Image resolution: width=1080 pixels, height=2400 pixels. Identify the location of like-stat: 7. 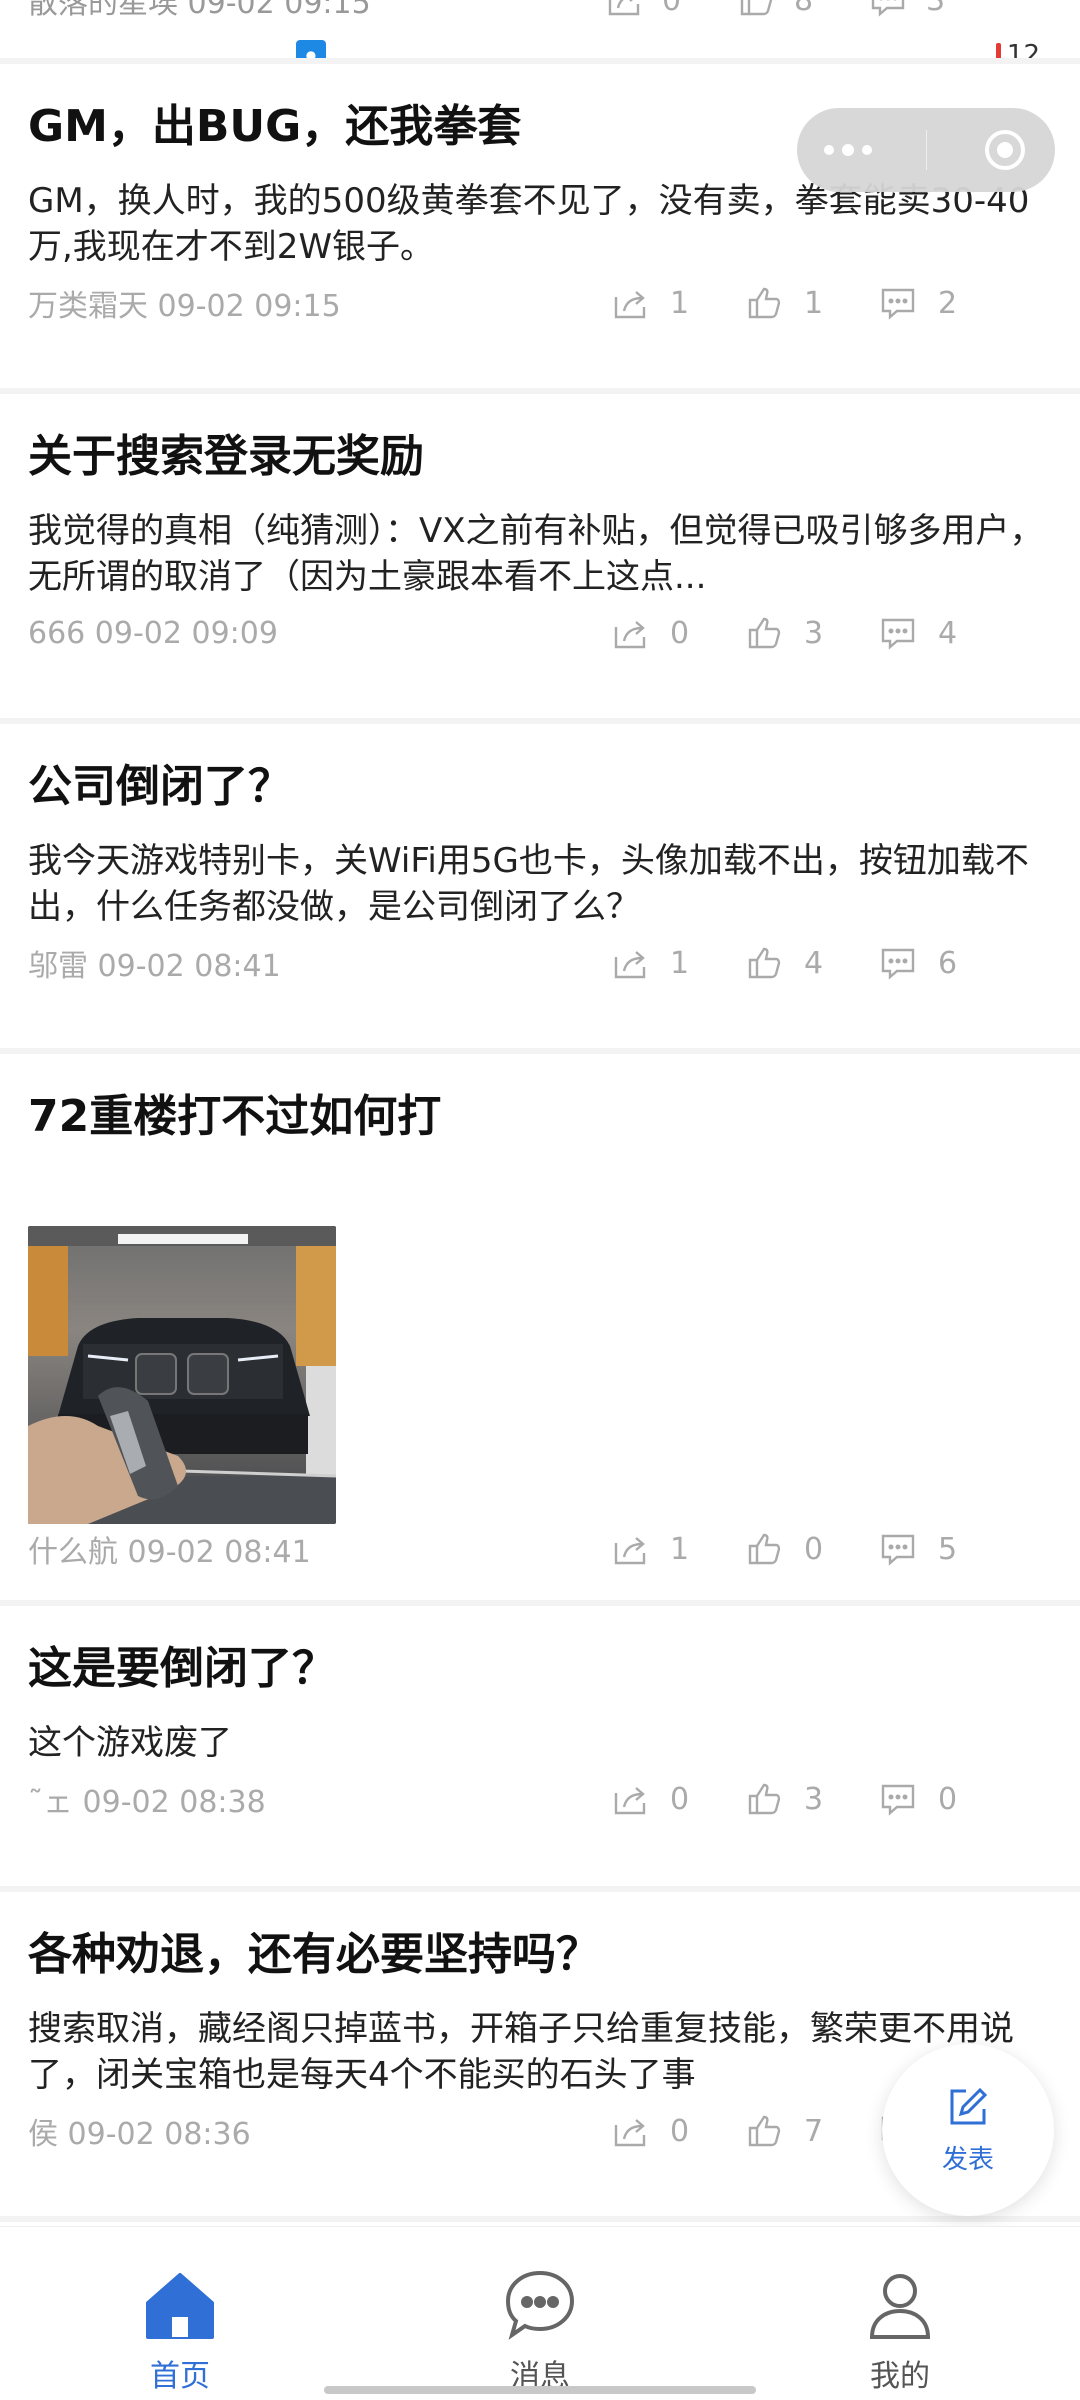
(811, 2131).